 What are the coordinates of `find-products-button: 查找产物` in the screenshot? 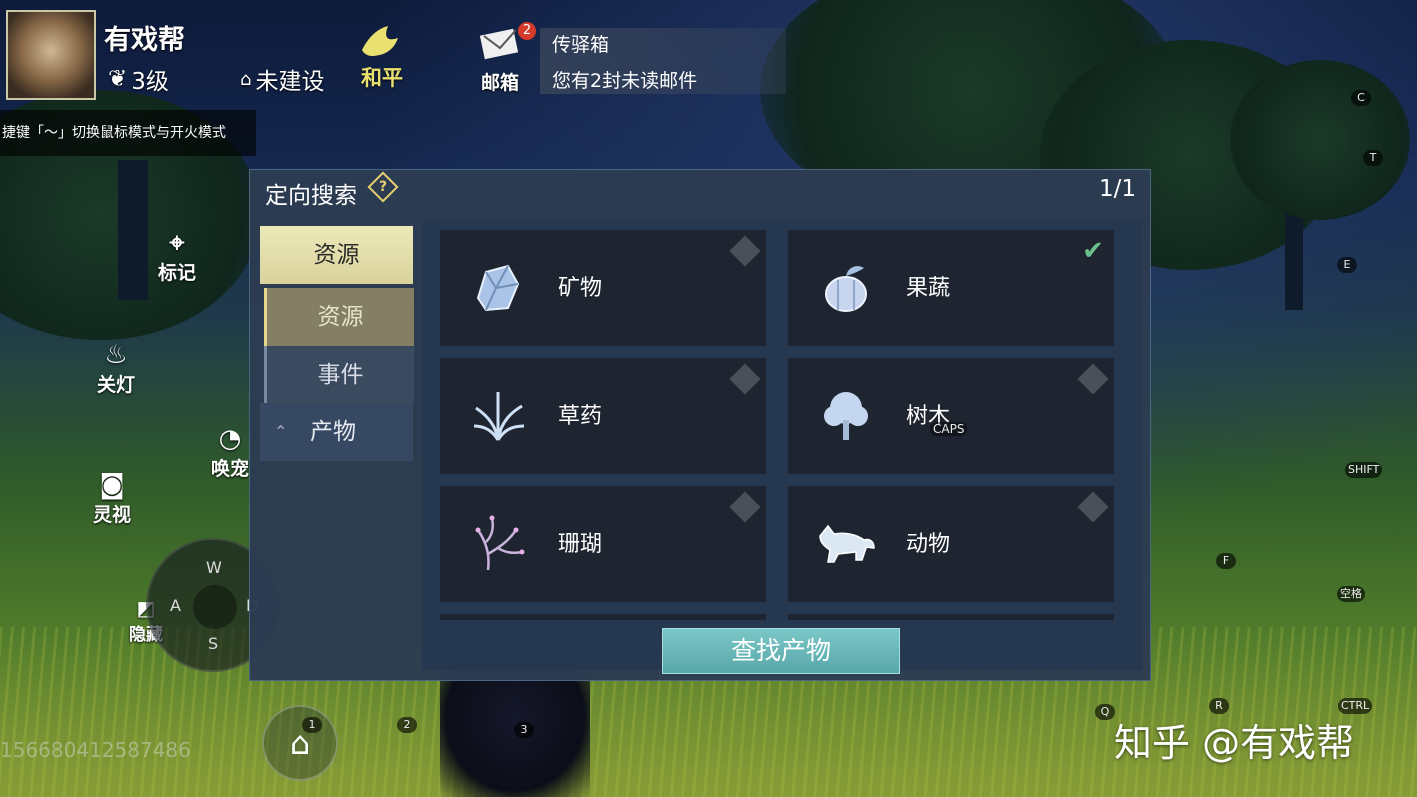 It's located at (781, 651).